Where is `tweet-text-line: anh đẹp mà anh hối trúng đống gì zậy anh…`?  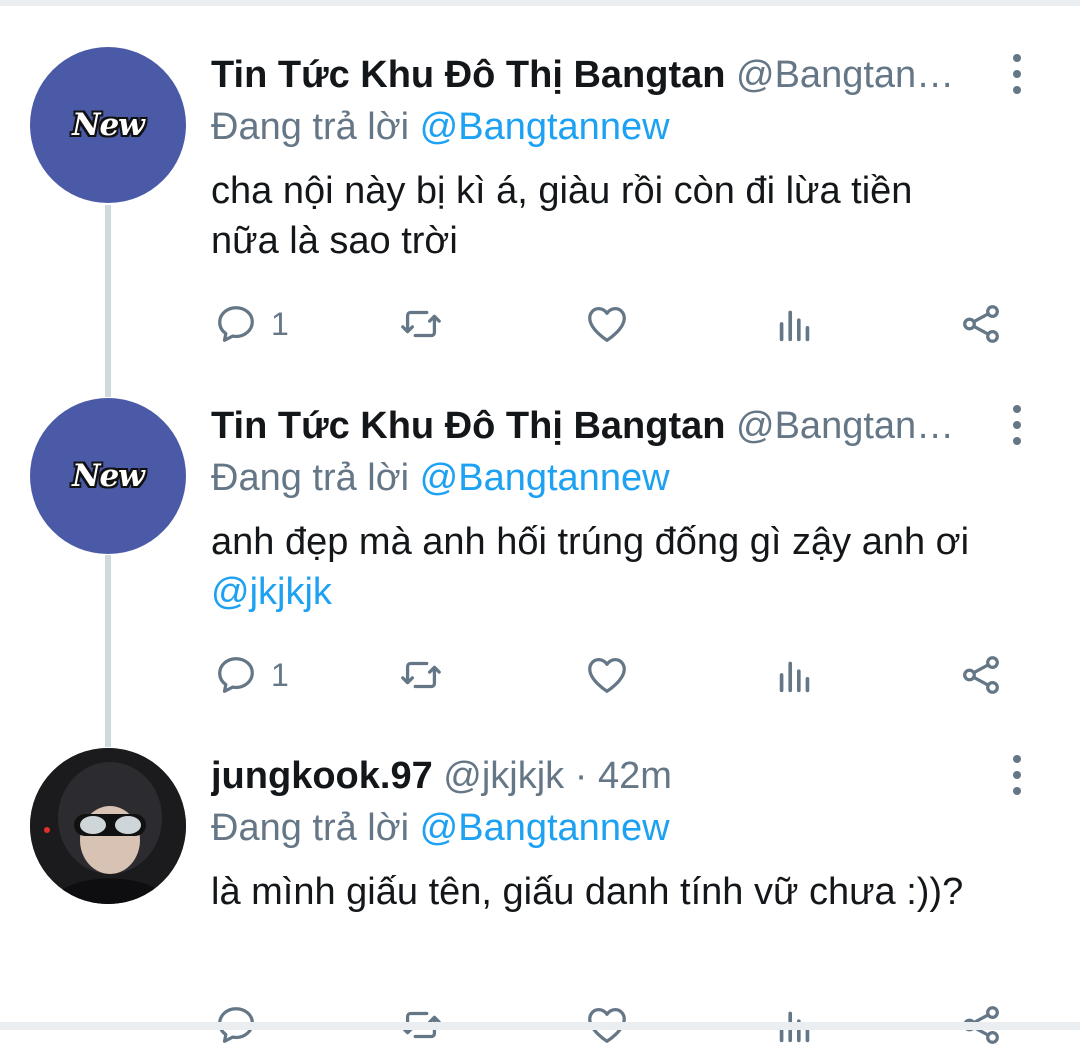
tweet-text-line: anh đẹp mà anh hối trúng đống gì zậy anh… is located at coordinates (590, 542).